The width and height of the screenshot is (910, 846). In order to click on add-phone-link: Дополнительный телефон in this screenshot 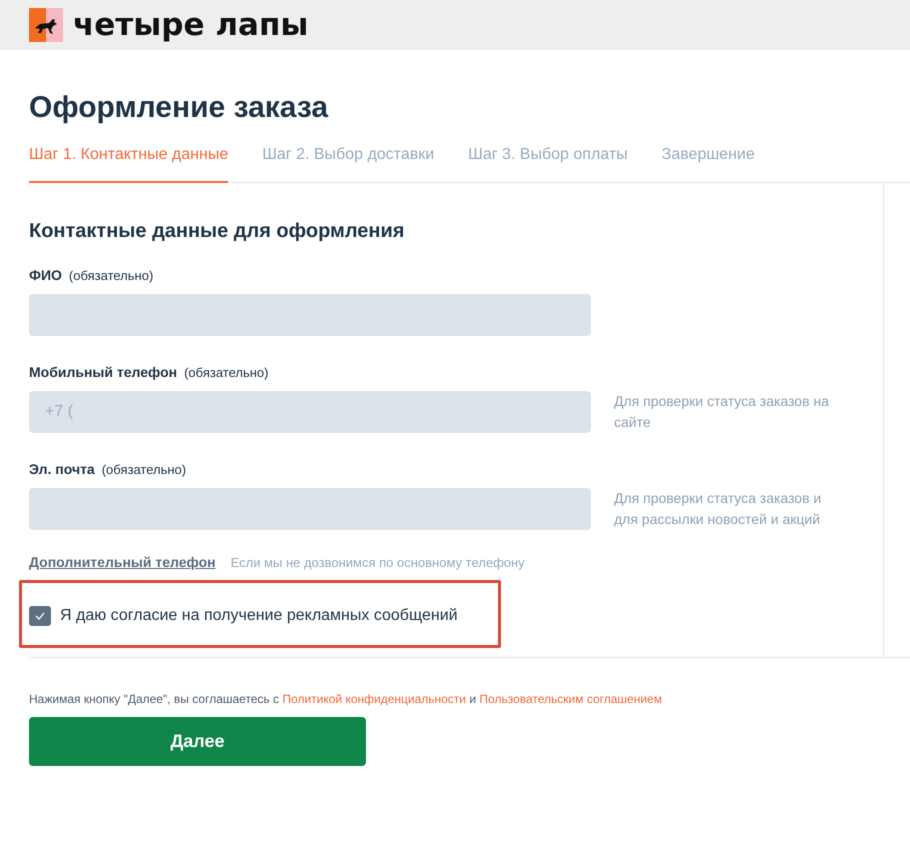, I will do `click(122, 562)`.